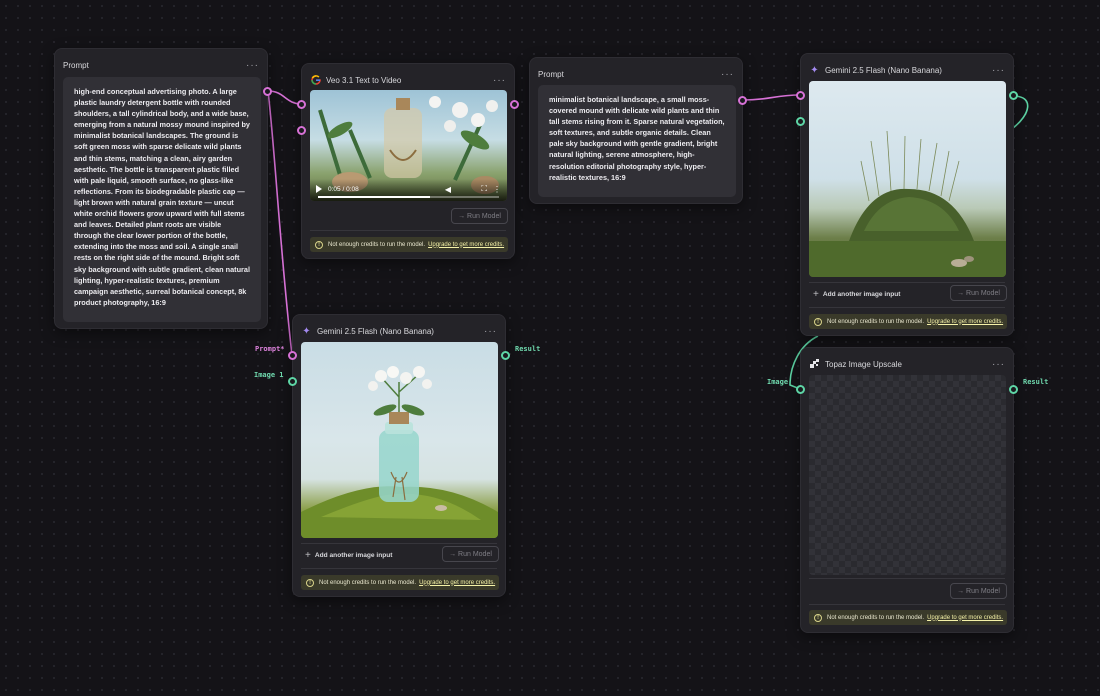 The height and width of the screenshot is (696, 1100). Describe the element at coordinates (1013, 389) in the screenshot. I see `topaz-result-port` at that location.